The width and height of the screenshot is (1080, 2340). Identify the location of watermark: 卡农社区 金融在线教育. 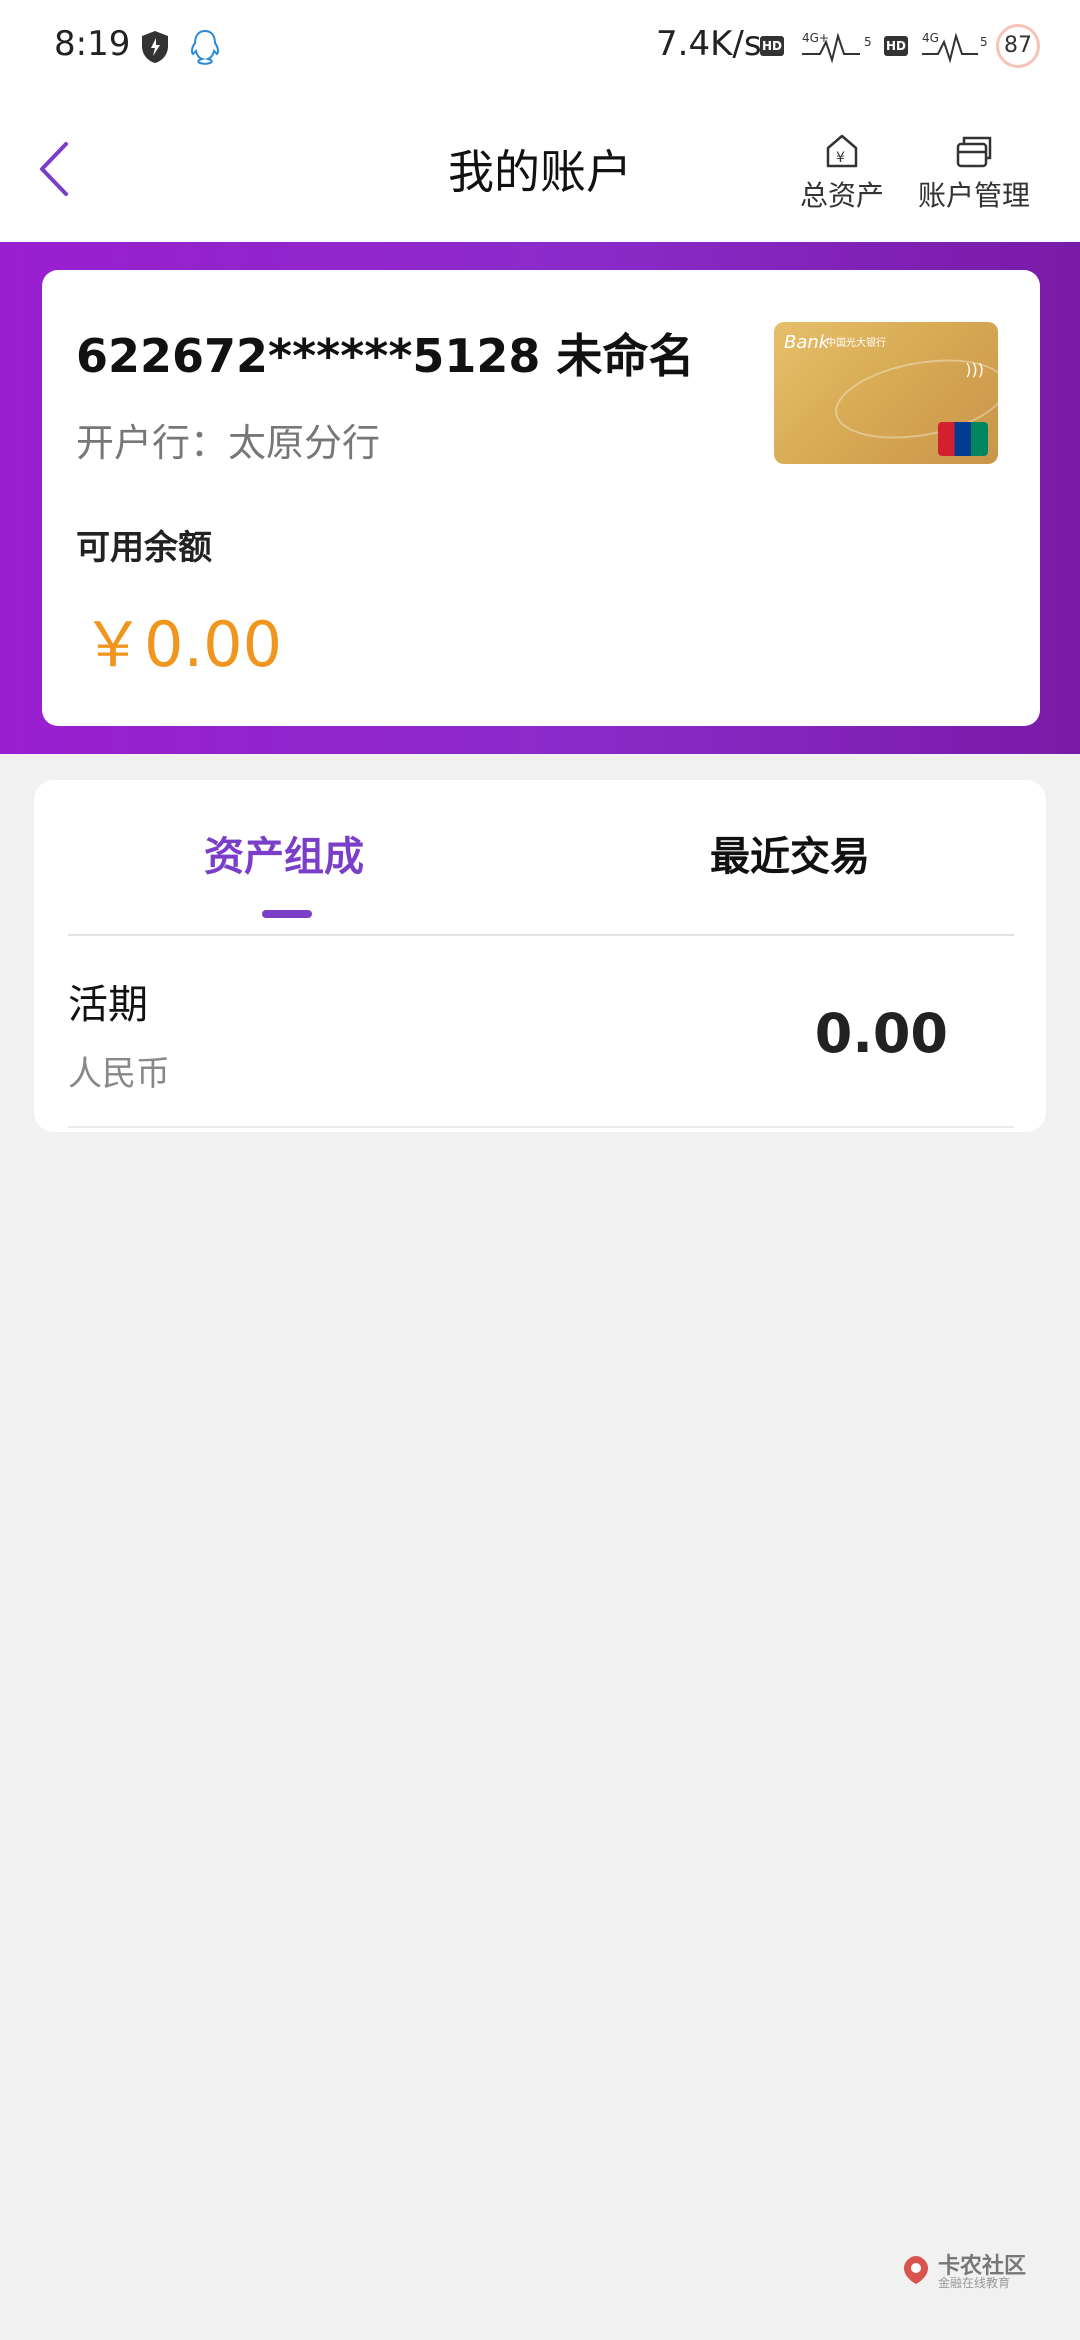
(968, 2271).